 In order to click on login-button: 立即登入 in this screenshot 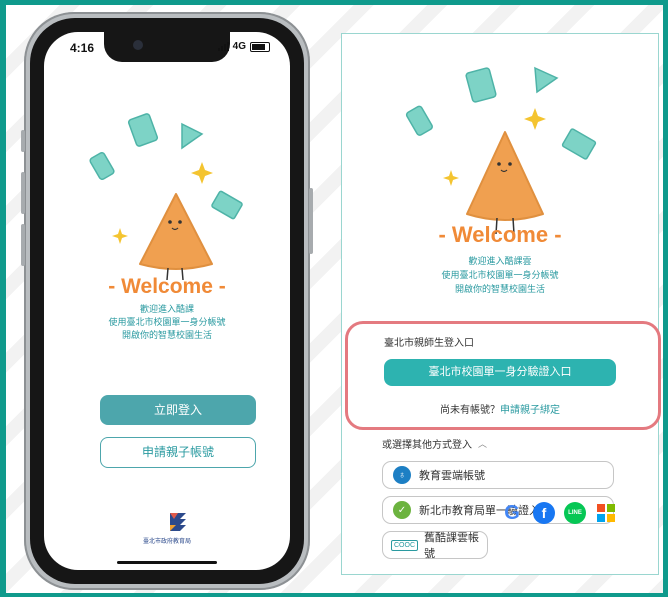, I will do `click(178, 410)`.